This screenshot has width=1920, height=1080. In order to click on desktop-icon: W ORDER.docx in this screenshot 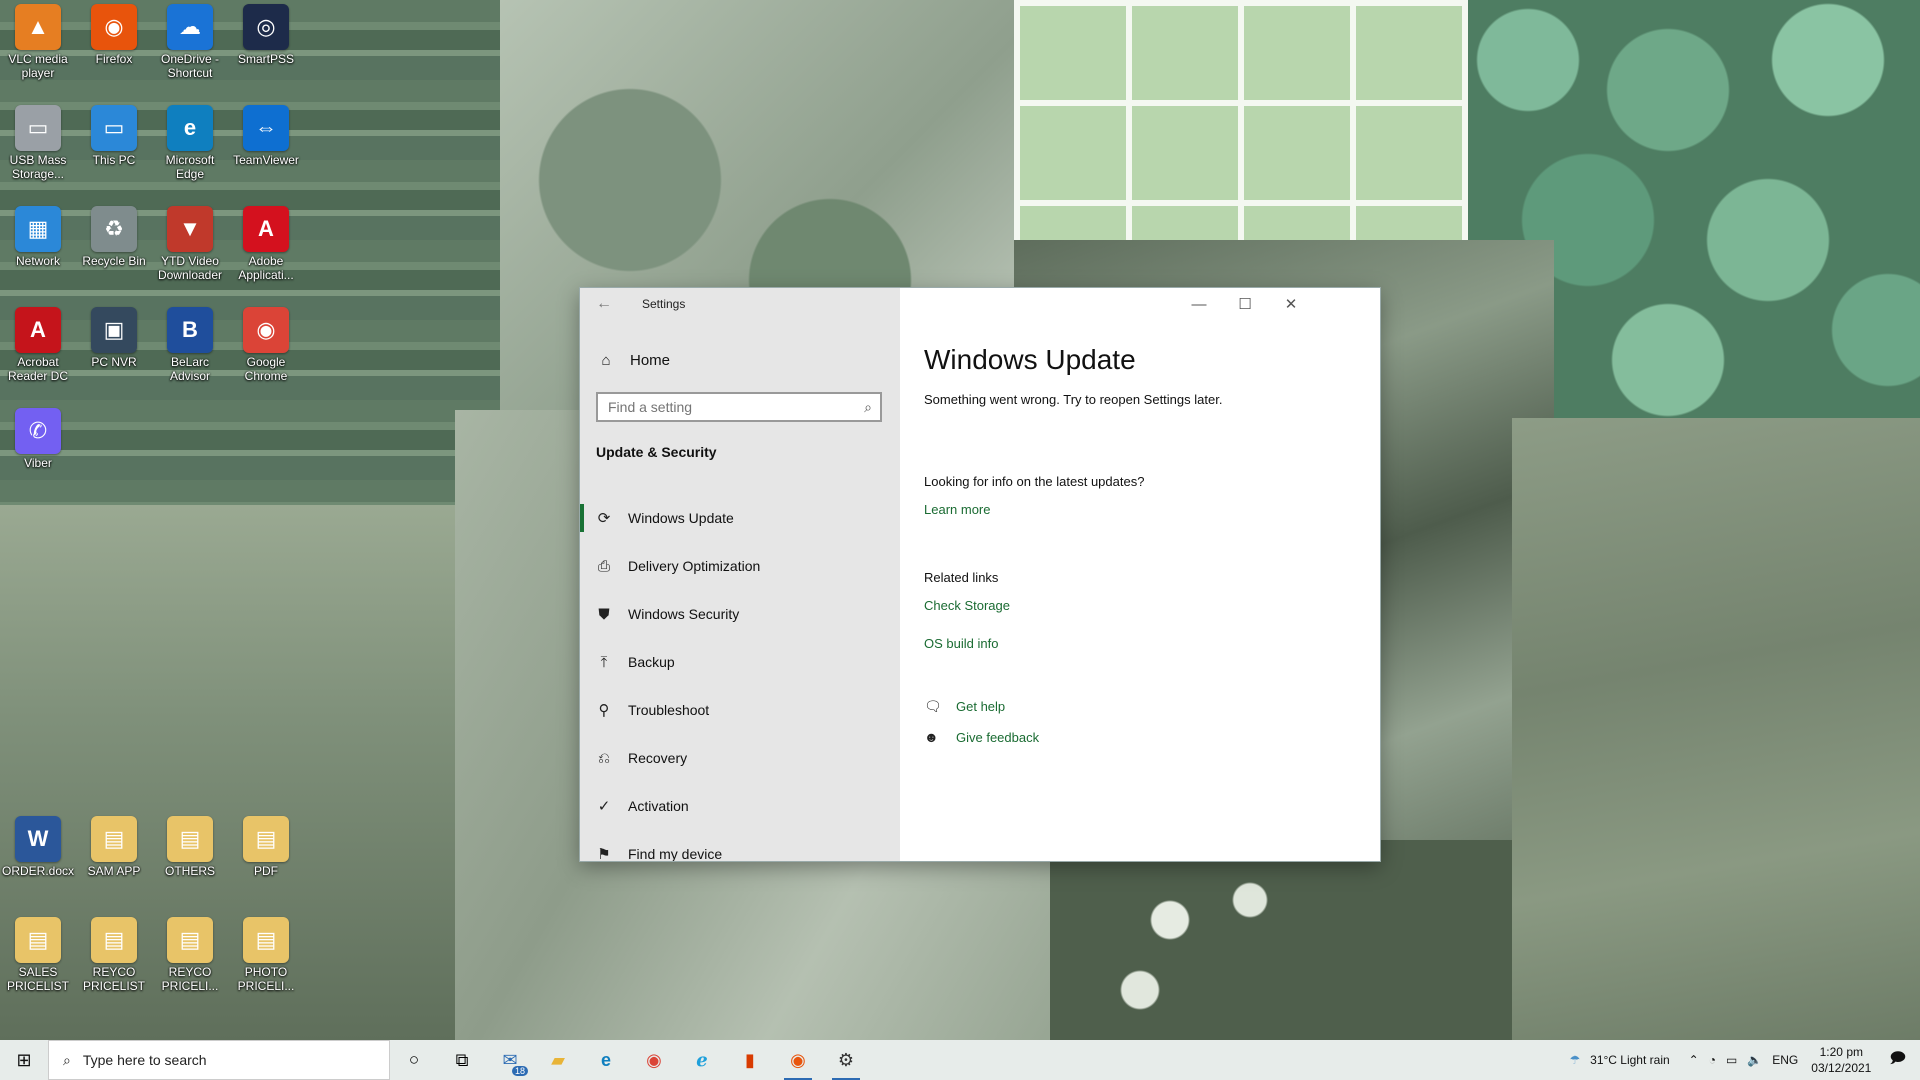, I will do `click(38, 845)`.